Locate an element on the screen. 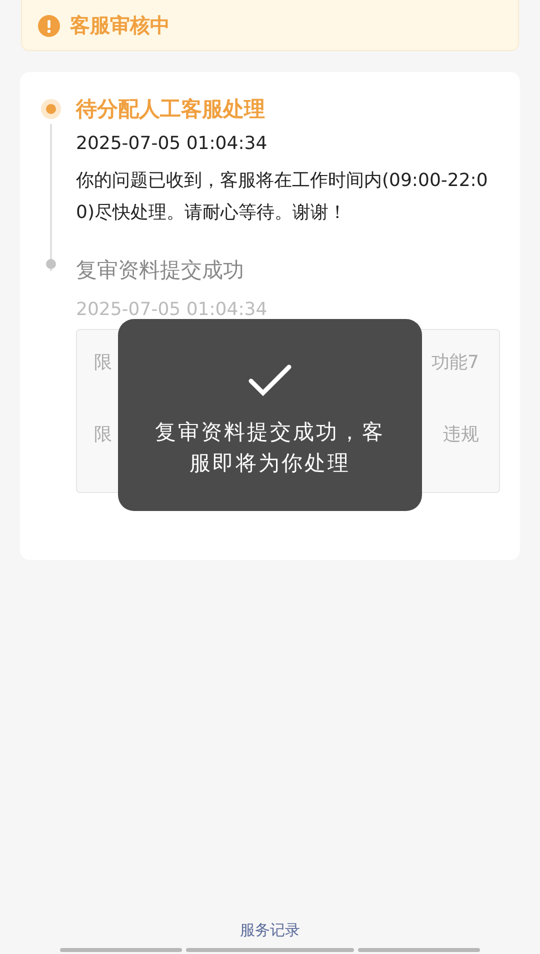 This screenshot has width=540, height=954. step-title: 复审资料提交成功 is located at coordinates (160, 270).